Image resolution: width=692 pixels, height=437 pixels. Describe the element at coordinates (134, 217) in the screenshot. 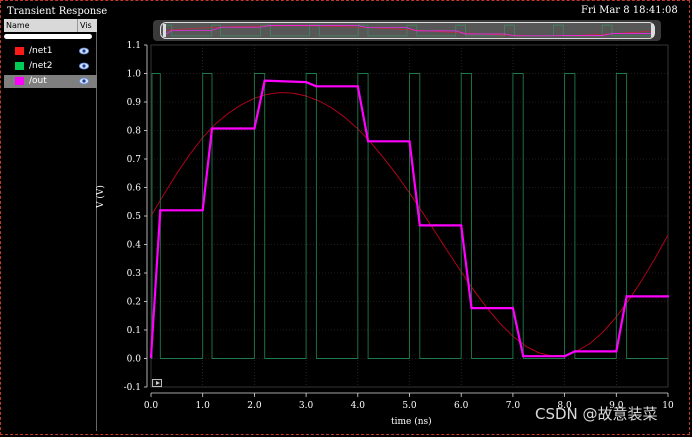

I see `y-tick-label: 0.5` at that location.